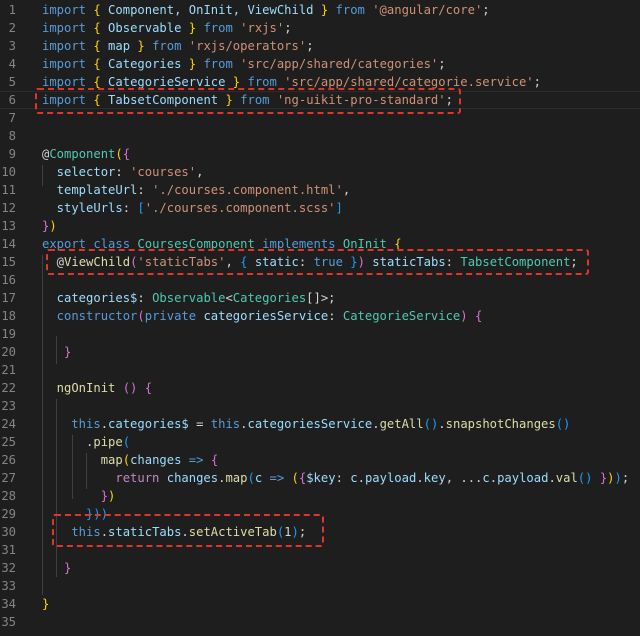 The height and width of the screenshot is (636, 640). Describe the element at coordinates (8, 280) in the screenshot. I see `line-number: 16` at that location.